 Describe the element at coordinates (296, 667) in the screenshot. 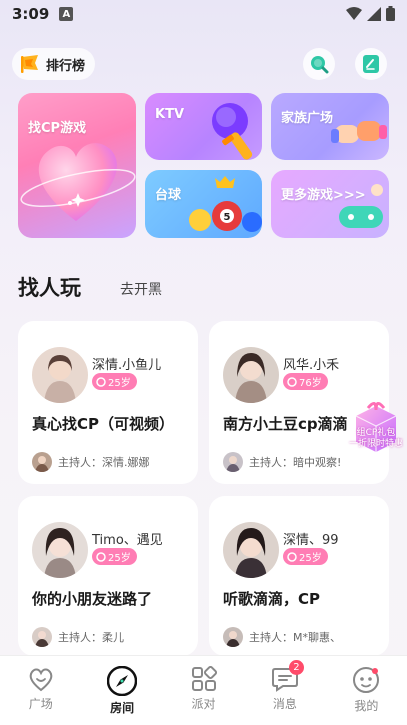

I see `unread-badge: 2` at that location.